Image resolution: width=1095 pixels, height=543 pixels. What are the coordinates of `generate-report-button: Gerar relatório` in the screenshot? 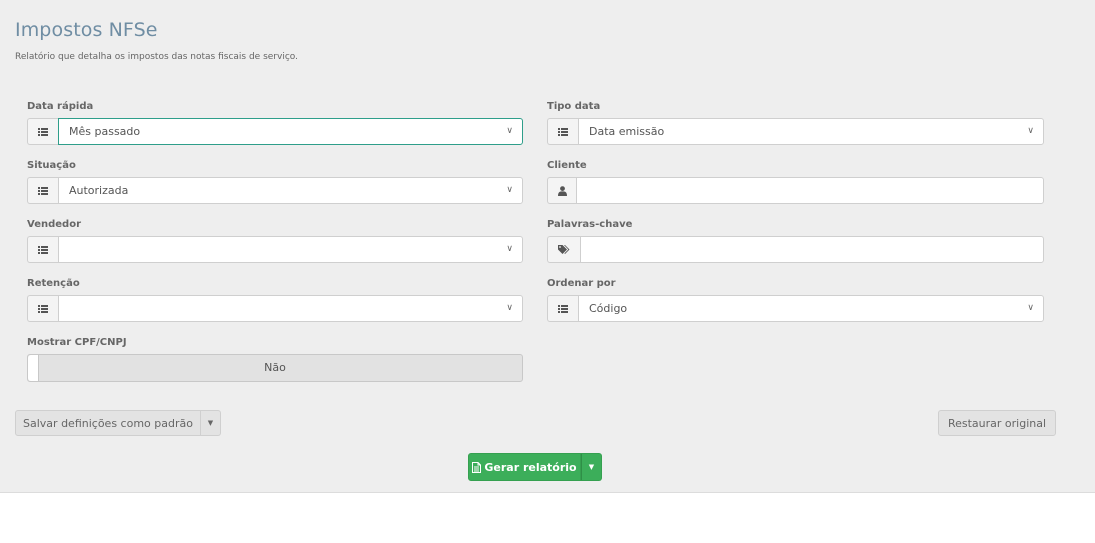 It's located at (524, 467).